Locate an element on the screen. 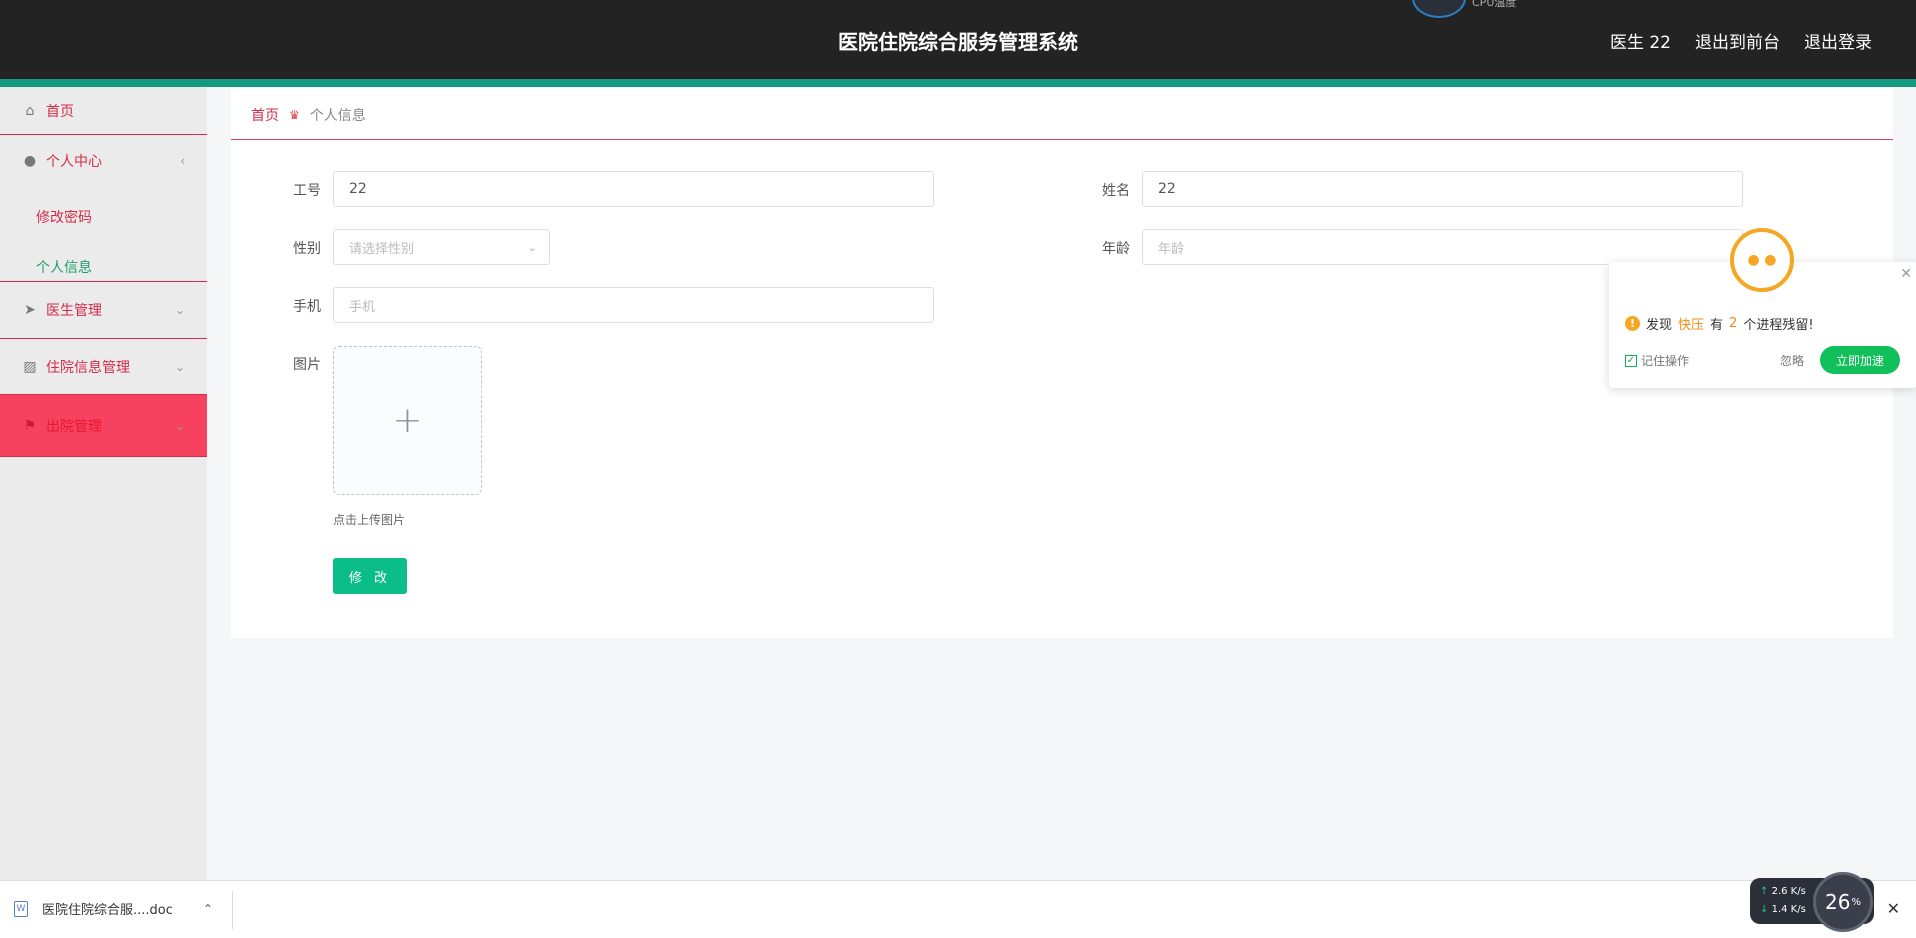 The image size is (1916, 938). gender-select: 请选择性别 ⌄ is located at coordinates (441, 247).